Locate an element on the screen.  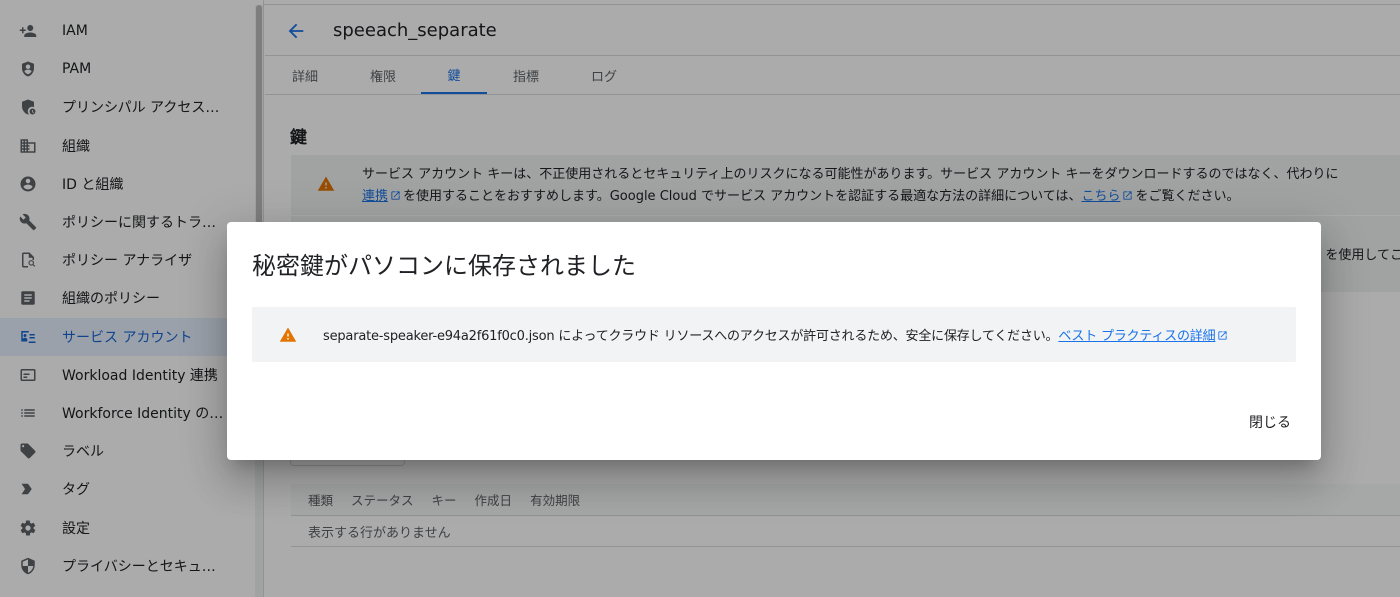
warning-icon is located at coordinates (288, 334).